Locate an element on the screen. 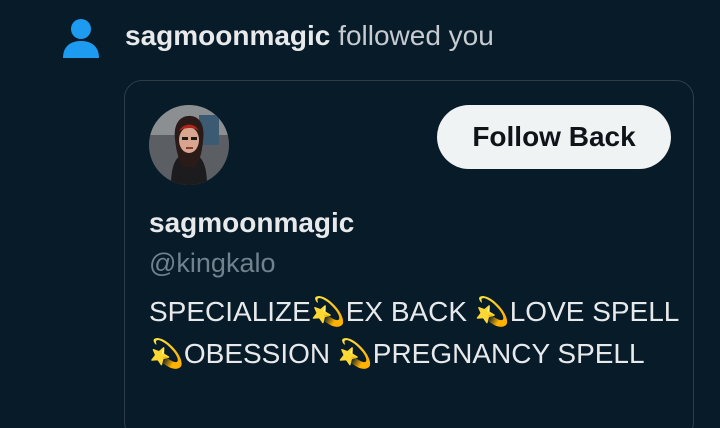 This screenshot has width=720, height=428. notification-username: sagmoonmagic is located at coordinates (227, 35).